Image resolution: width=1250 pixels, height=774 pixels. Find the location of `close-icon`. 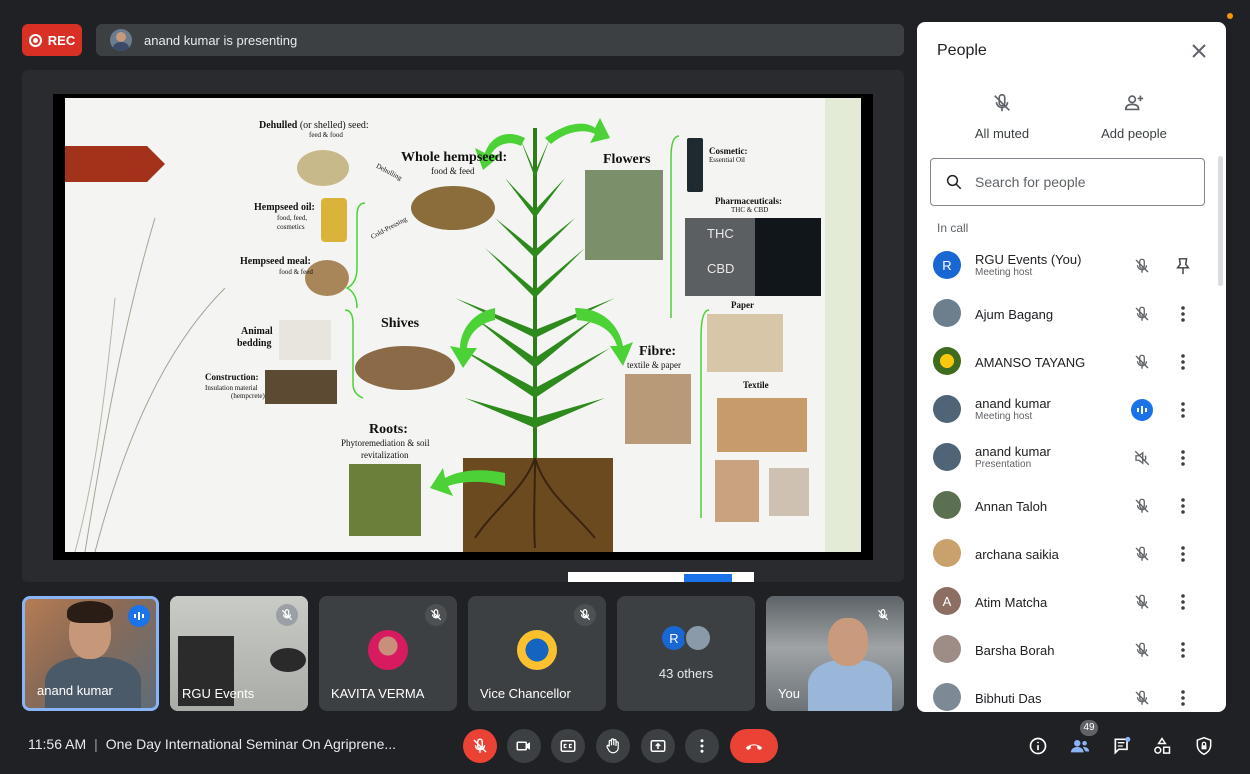

close-icon is located at coordinates (1199, 51).